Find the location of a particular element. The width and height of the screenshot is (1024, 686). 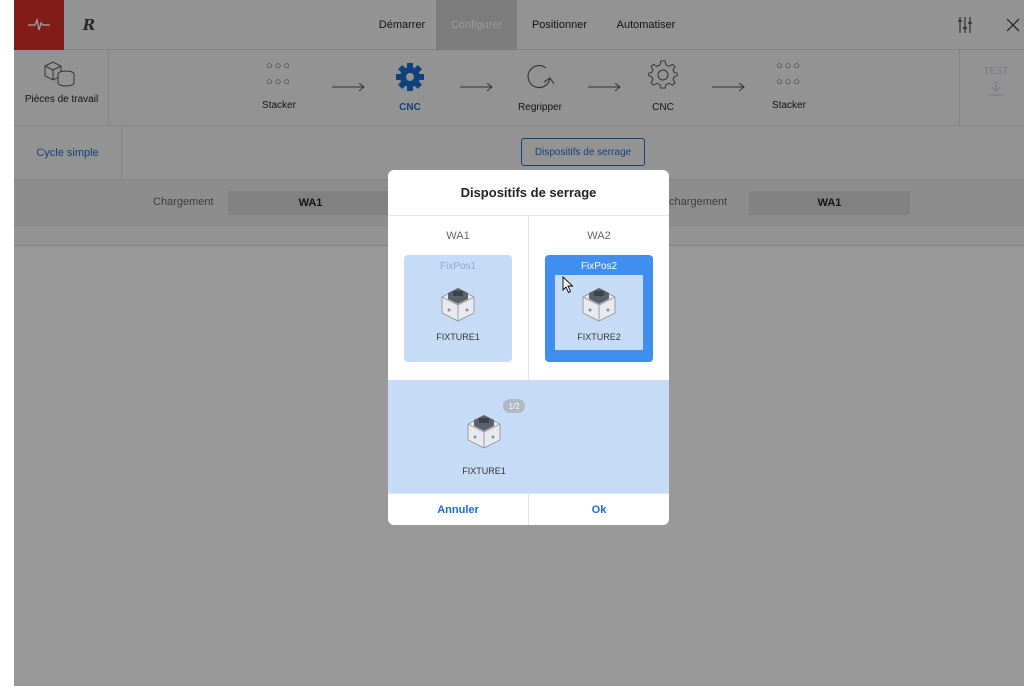

fixpos2-card: FixPos2 FIXTURE2 is located at coordinates (599, 308).